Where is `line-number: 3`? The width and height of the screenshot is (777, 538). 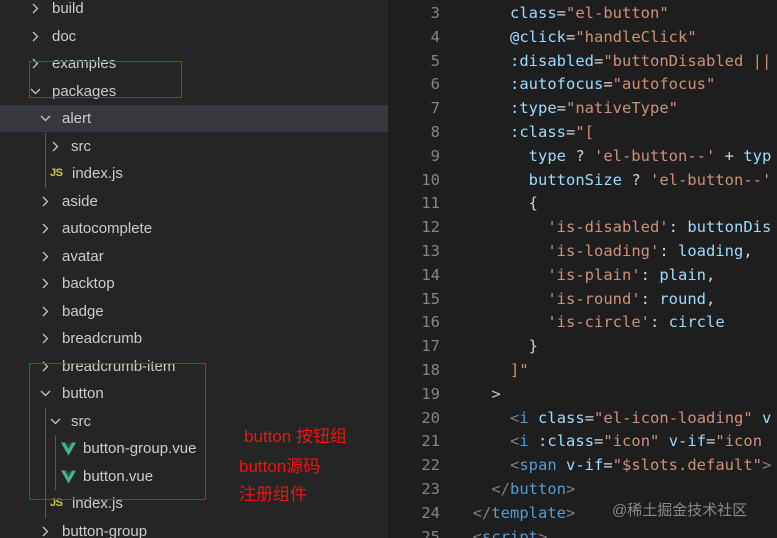
line-number: 3 is located at coordinates (435, 13).